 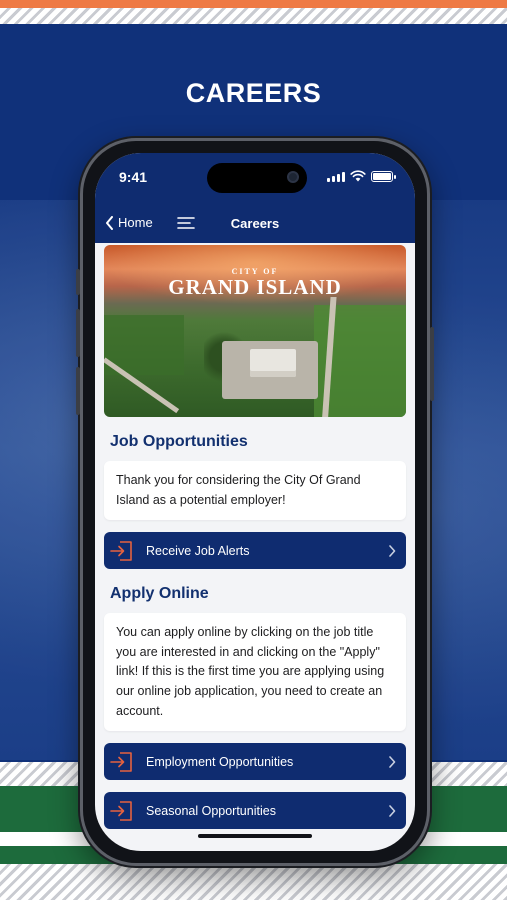 What do you see at coordinates (78, 282) in the screenshot?
I see `phone-action-button` at bounding box center [78, 282].